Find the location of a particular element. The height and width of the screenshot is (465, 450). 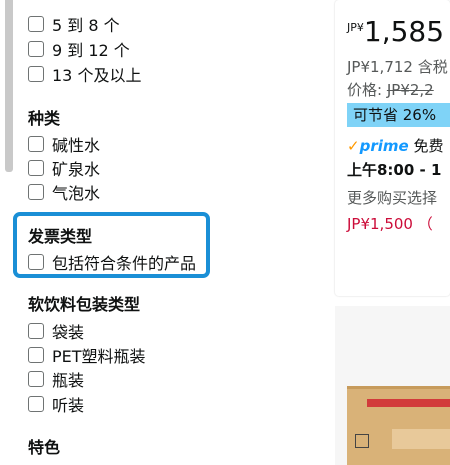

box-label is located at coordinates (421, 439).